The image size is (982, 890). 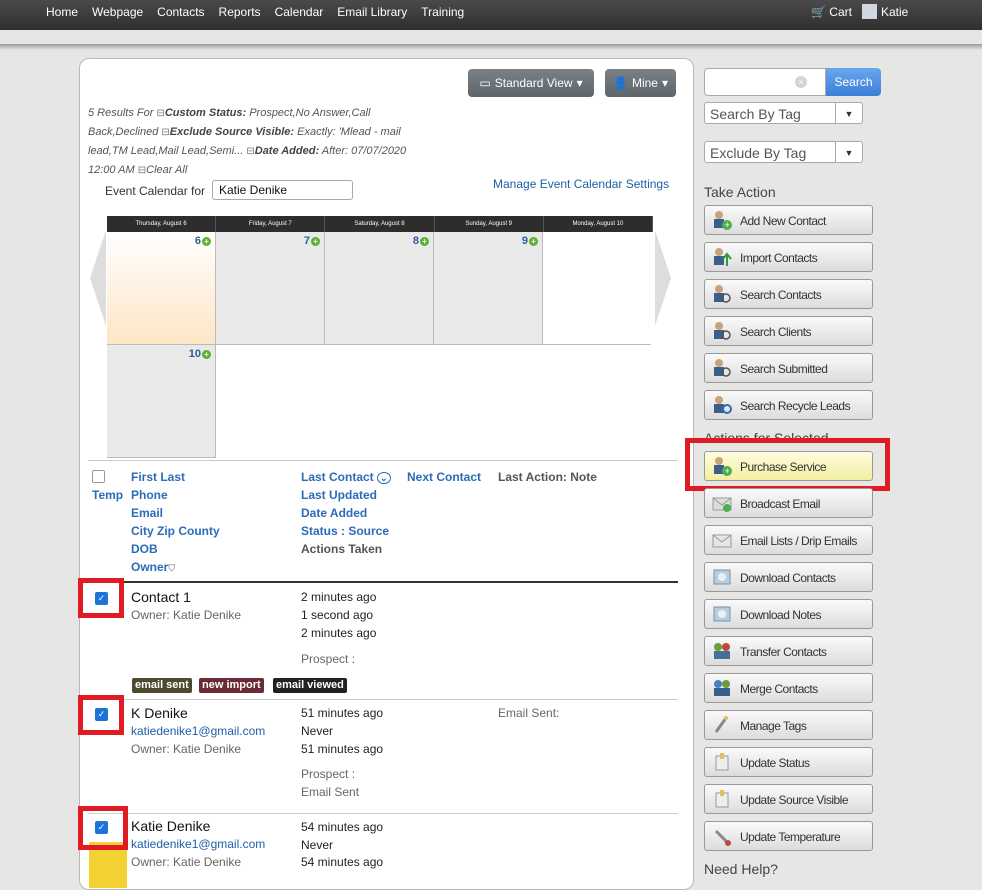 I want to click on owner-filter-button: 👤 Mine ▾, so click(x=640, y=83).